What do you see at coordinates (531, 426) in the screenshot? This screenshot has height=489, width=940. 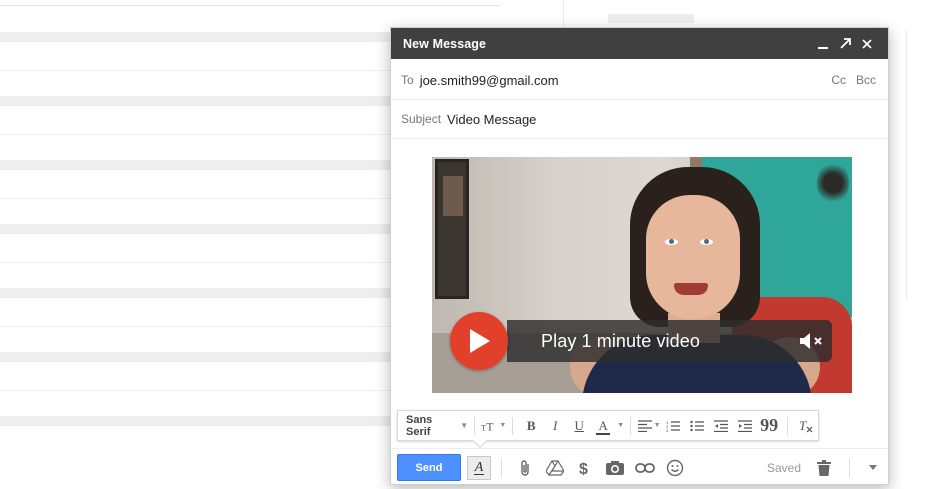 I see `bold-button: B` at bounding box center [531, 426].